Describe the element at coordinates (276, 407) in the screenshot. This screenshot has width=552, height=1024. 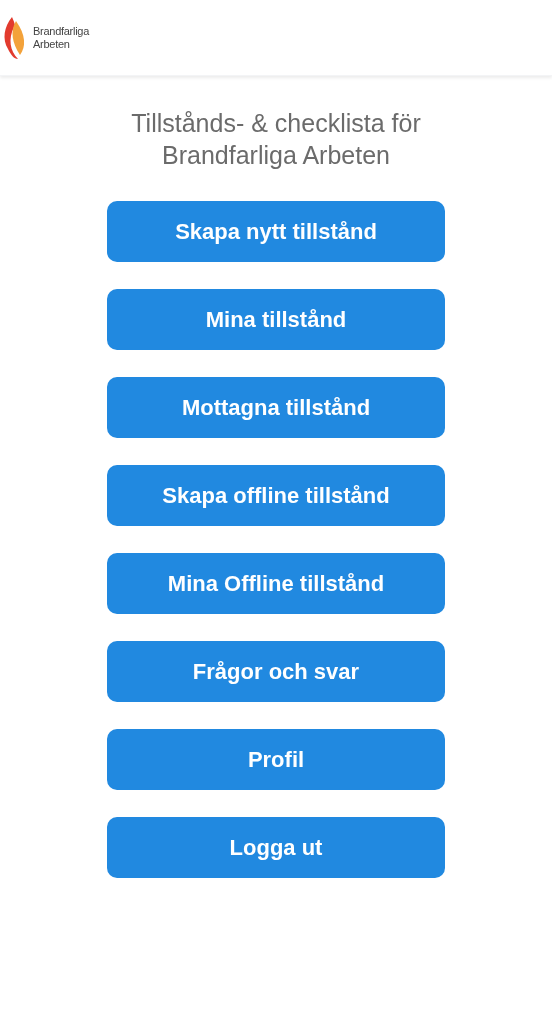
I see `menu-button: Mottagna tillstånd` at that location.